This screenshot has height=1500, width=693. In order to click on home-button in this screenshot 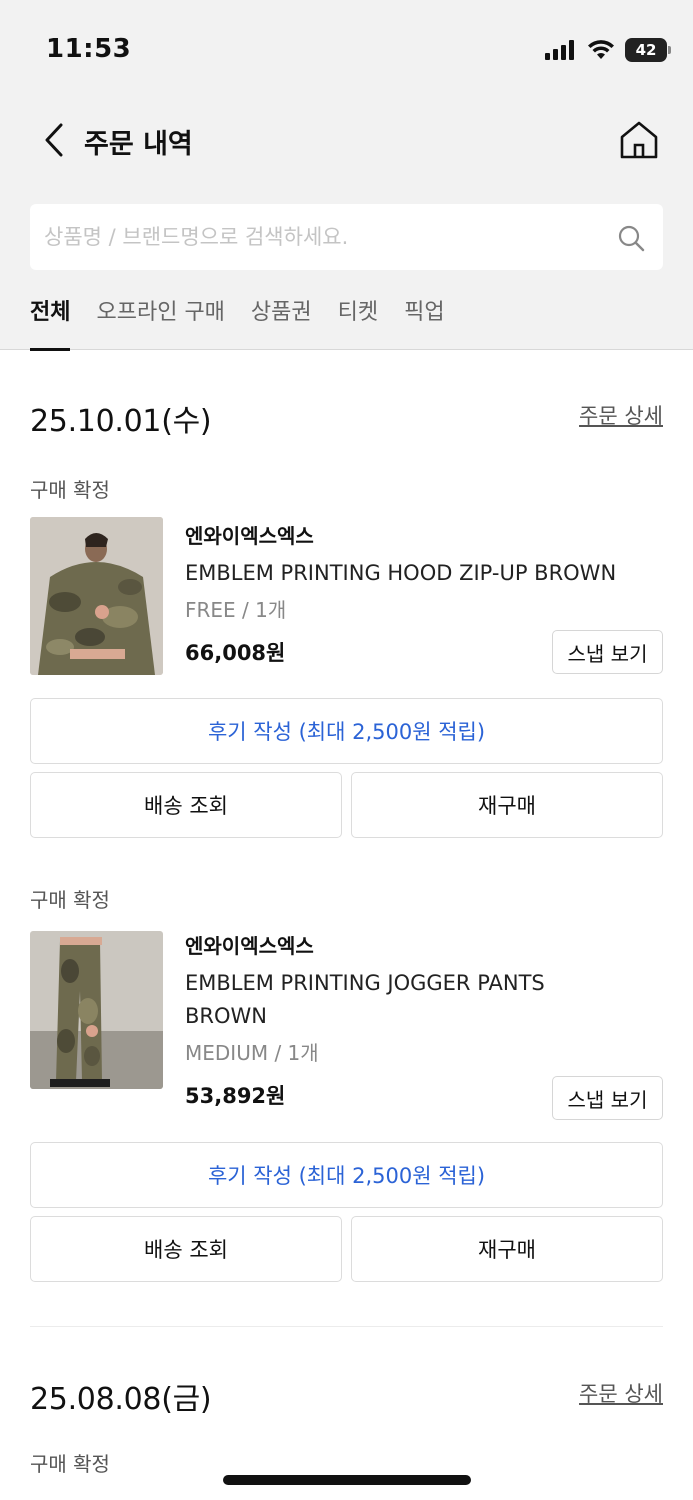, I will do `click(639, 140)`.